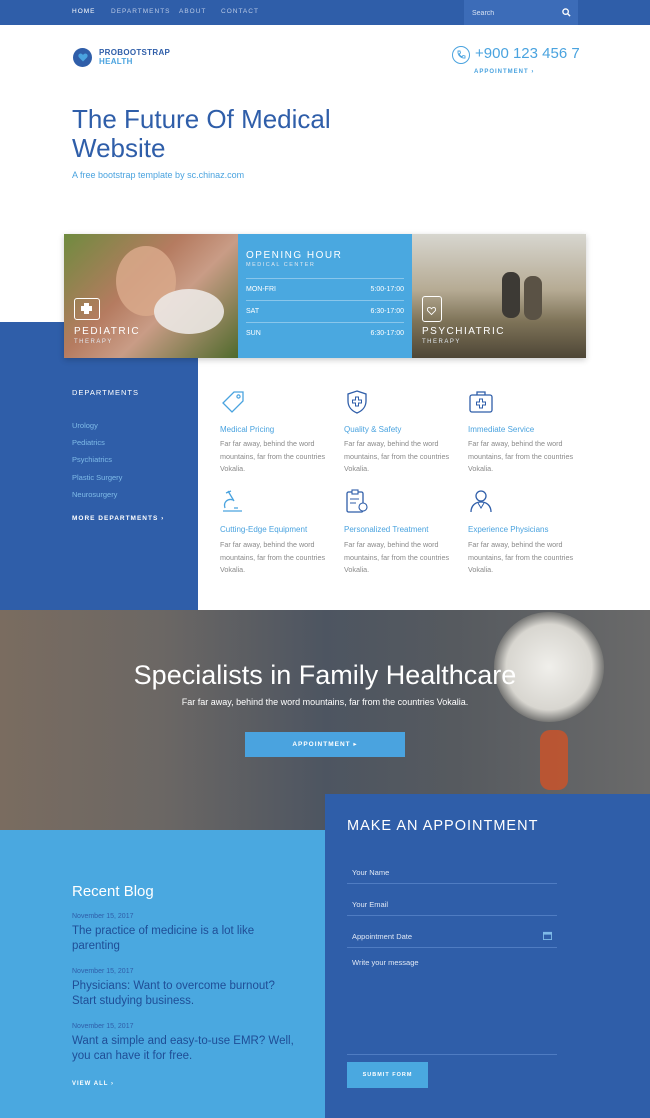  Describe the element at coordinates (93, 1084) in the screenshot. I see `view-all-link: VIEW ALL ›` at that location.